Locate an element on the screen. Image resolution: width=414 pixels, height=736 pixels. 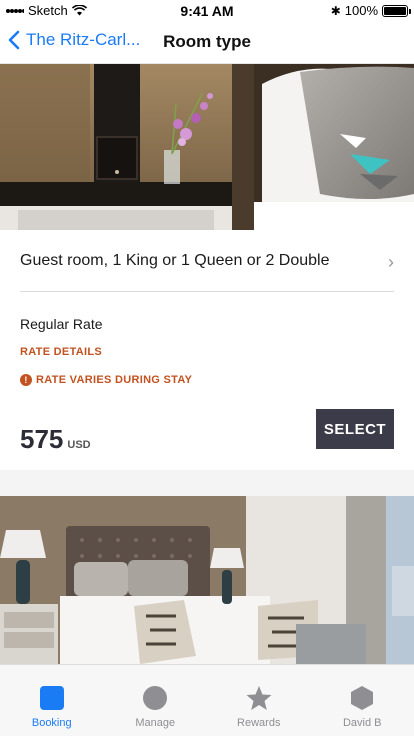
page-title-text: Room type is located at coordinates (207, 41).